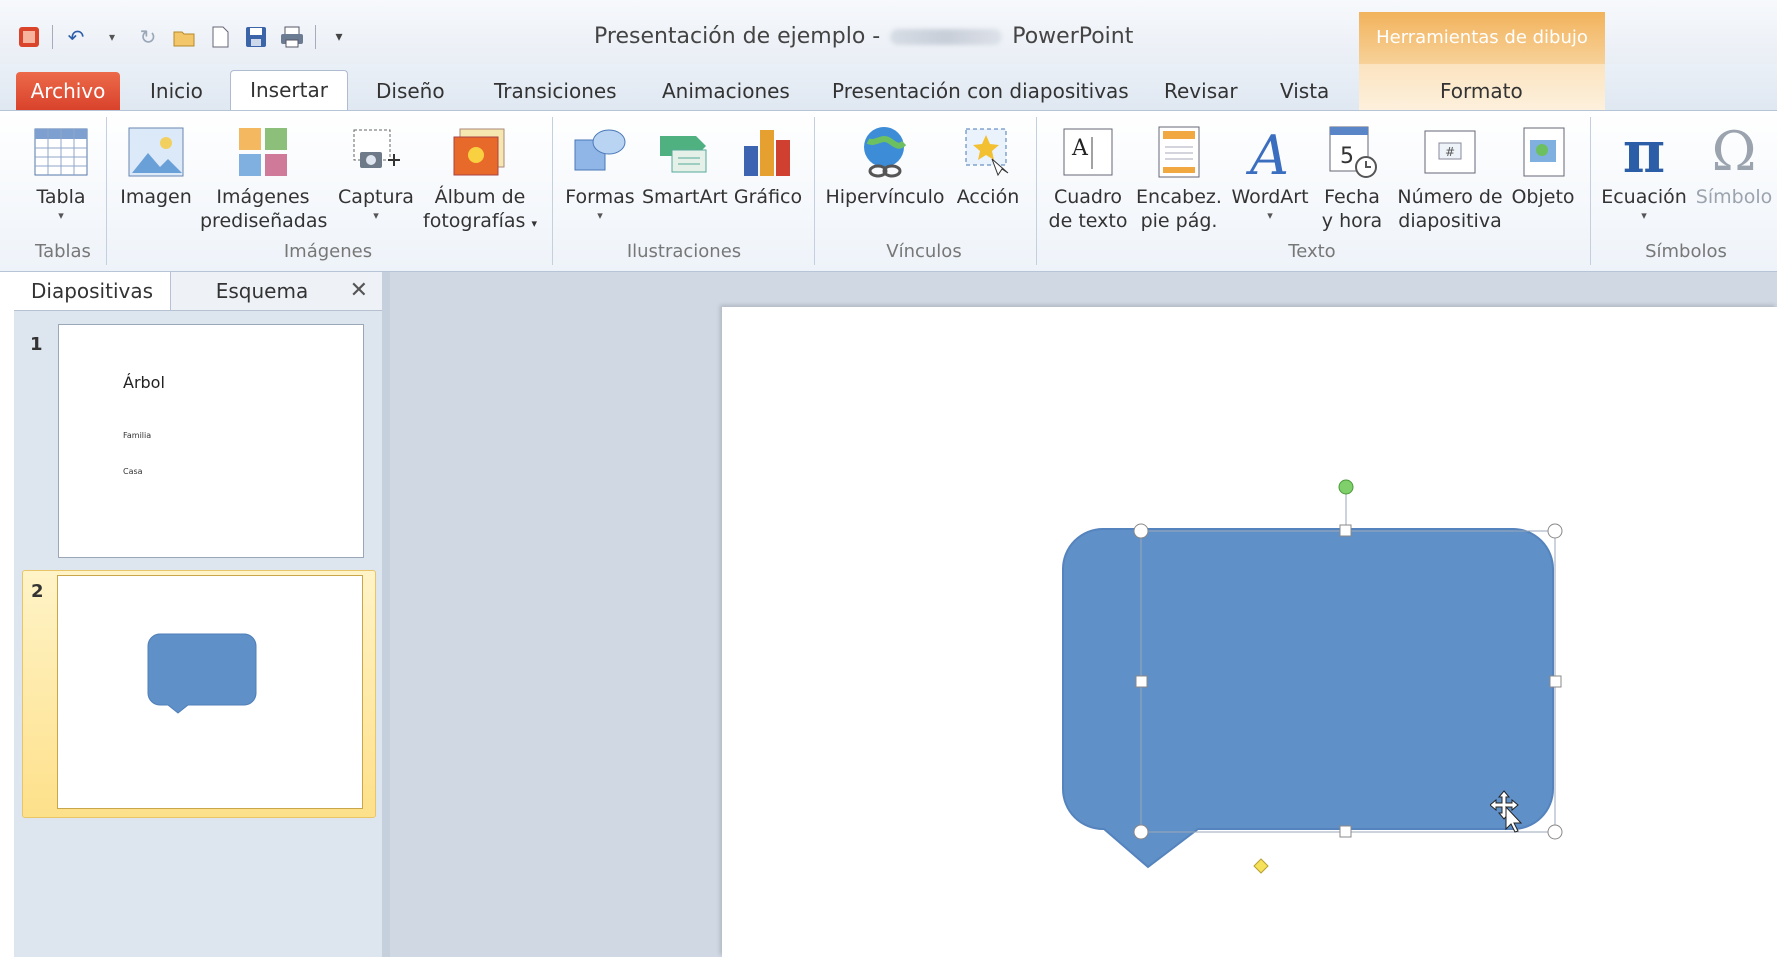 This screenshot has width=1777, height=957. I want to click on close-icon: ✕, so click(359, 291).